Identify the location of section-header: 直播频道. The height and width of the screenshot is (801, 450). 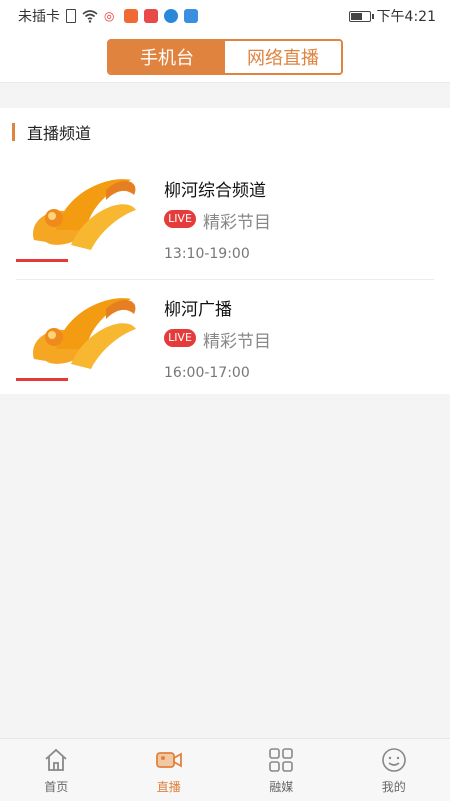
(51, 132).